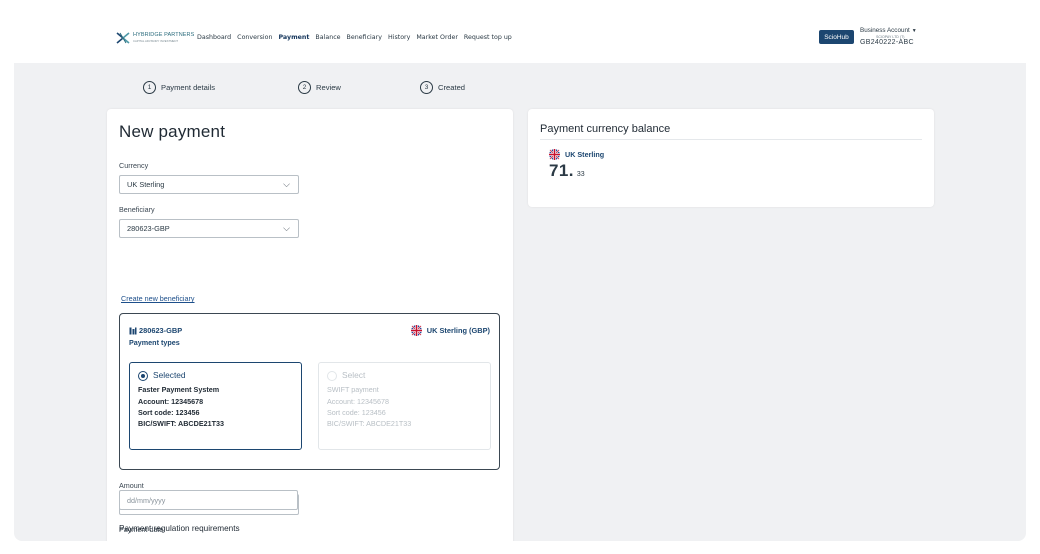 This screenshot has height=554, width=1040. What do you see at coordinates (353, 390) in the screenshot?
I see `payment-type-name: SWIFT payment` at bounding box center [353, 390].